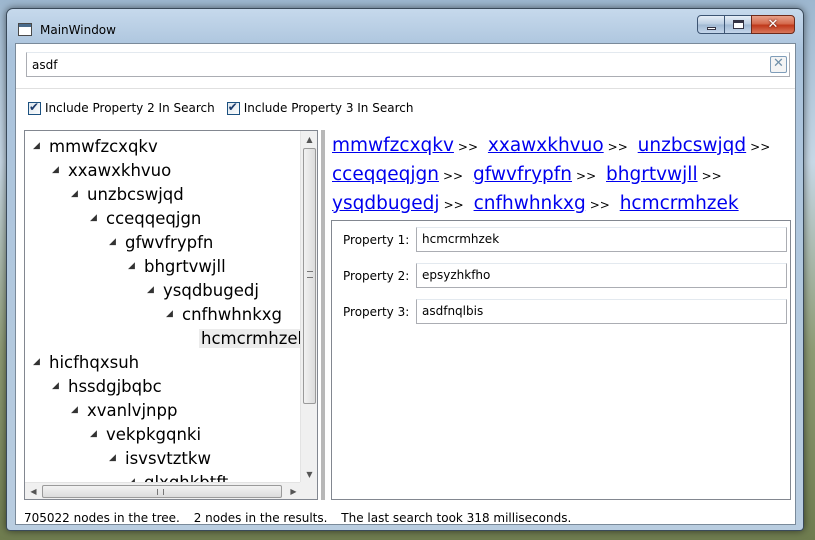  What do you see at coordinates (323, 315) in the screenshot?
I see `panel-splitter` at bounding box center [323, 315].